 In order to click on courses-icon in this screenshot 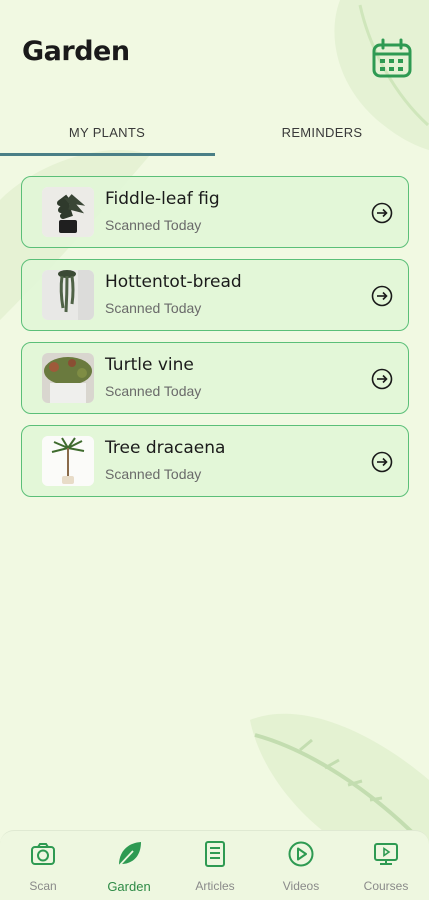, I will do `click(386, 854)`.